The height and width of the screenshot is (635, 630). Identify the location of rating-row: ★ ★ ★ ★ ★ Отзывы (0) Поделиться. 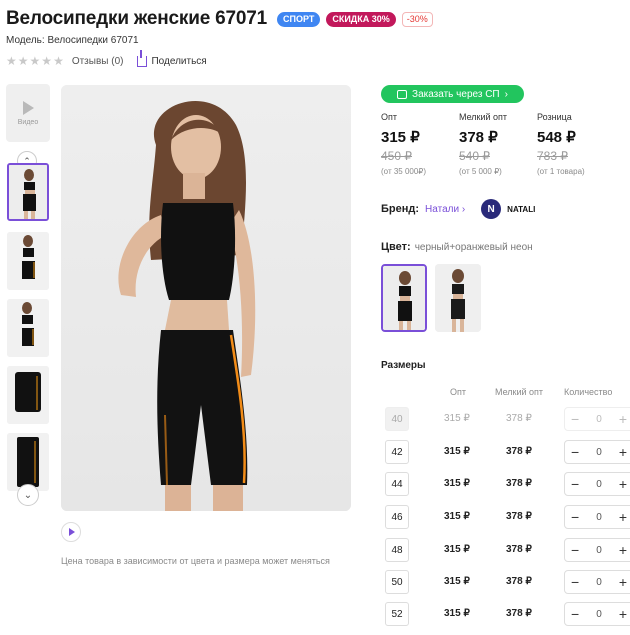
(106, 58).